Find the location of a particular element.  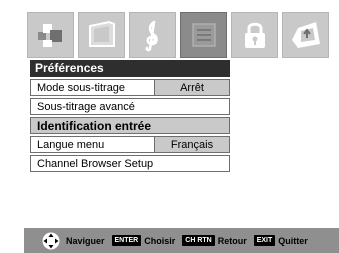

tab-lock is located at coordinates (254, 35).